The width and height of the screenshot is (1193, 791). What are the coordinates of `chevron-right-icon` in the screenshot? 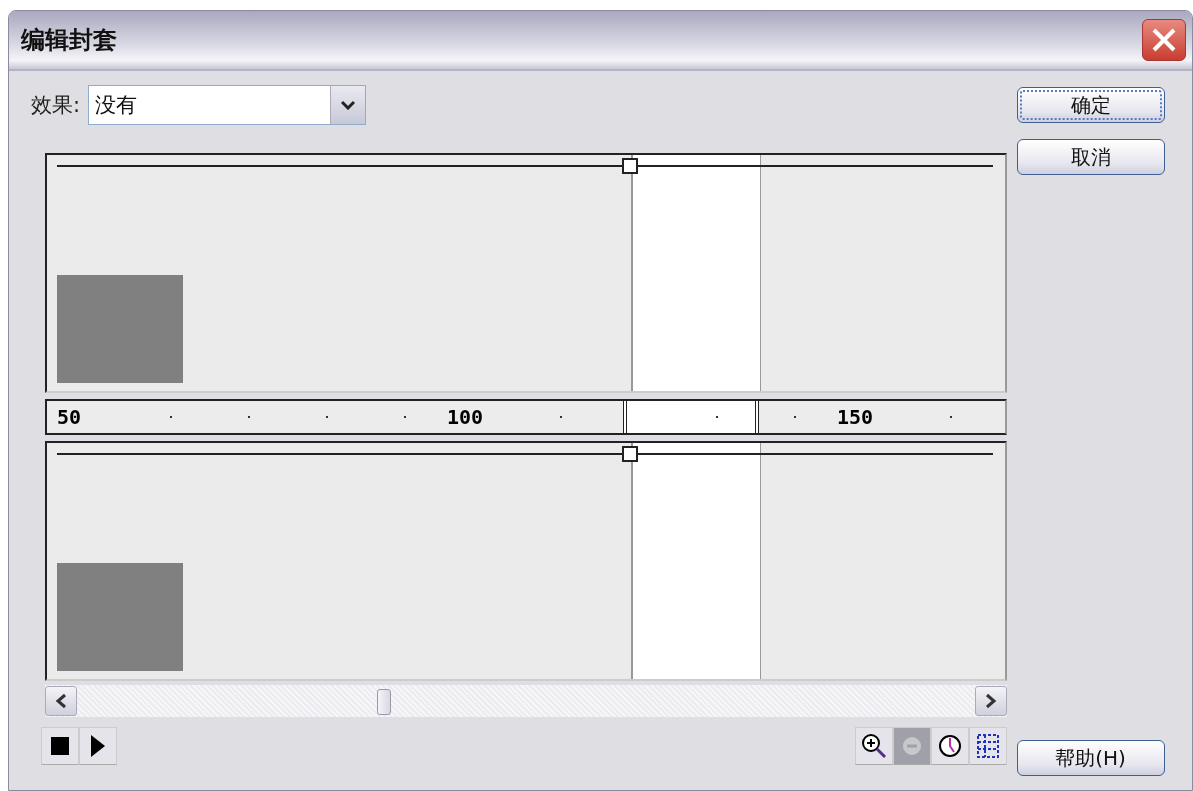 It's located at (991, 701).